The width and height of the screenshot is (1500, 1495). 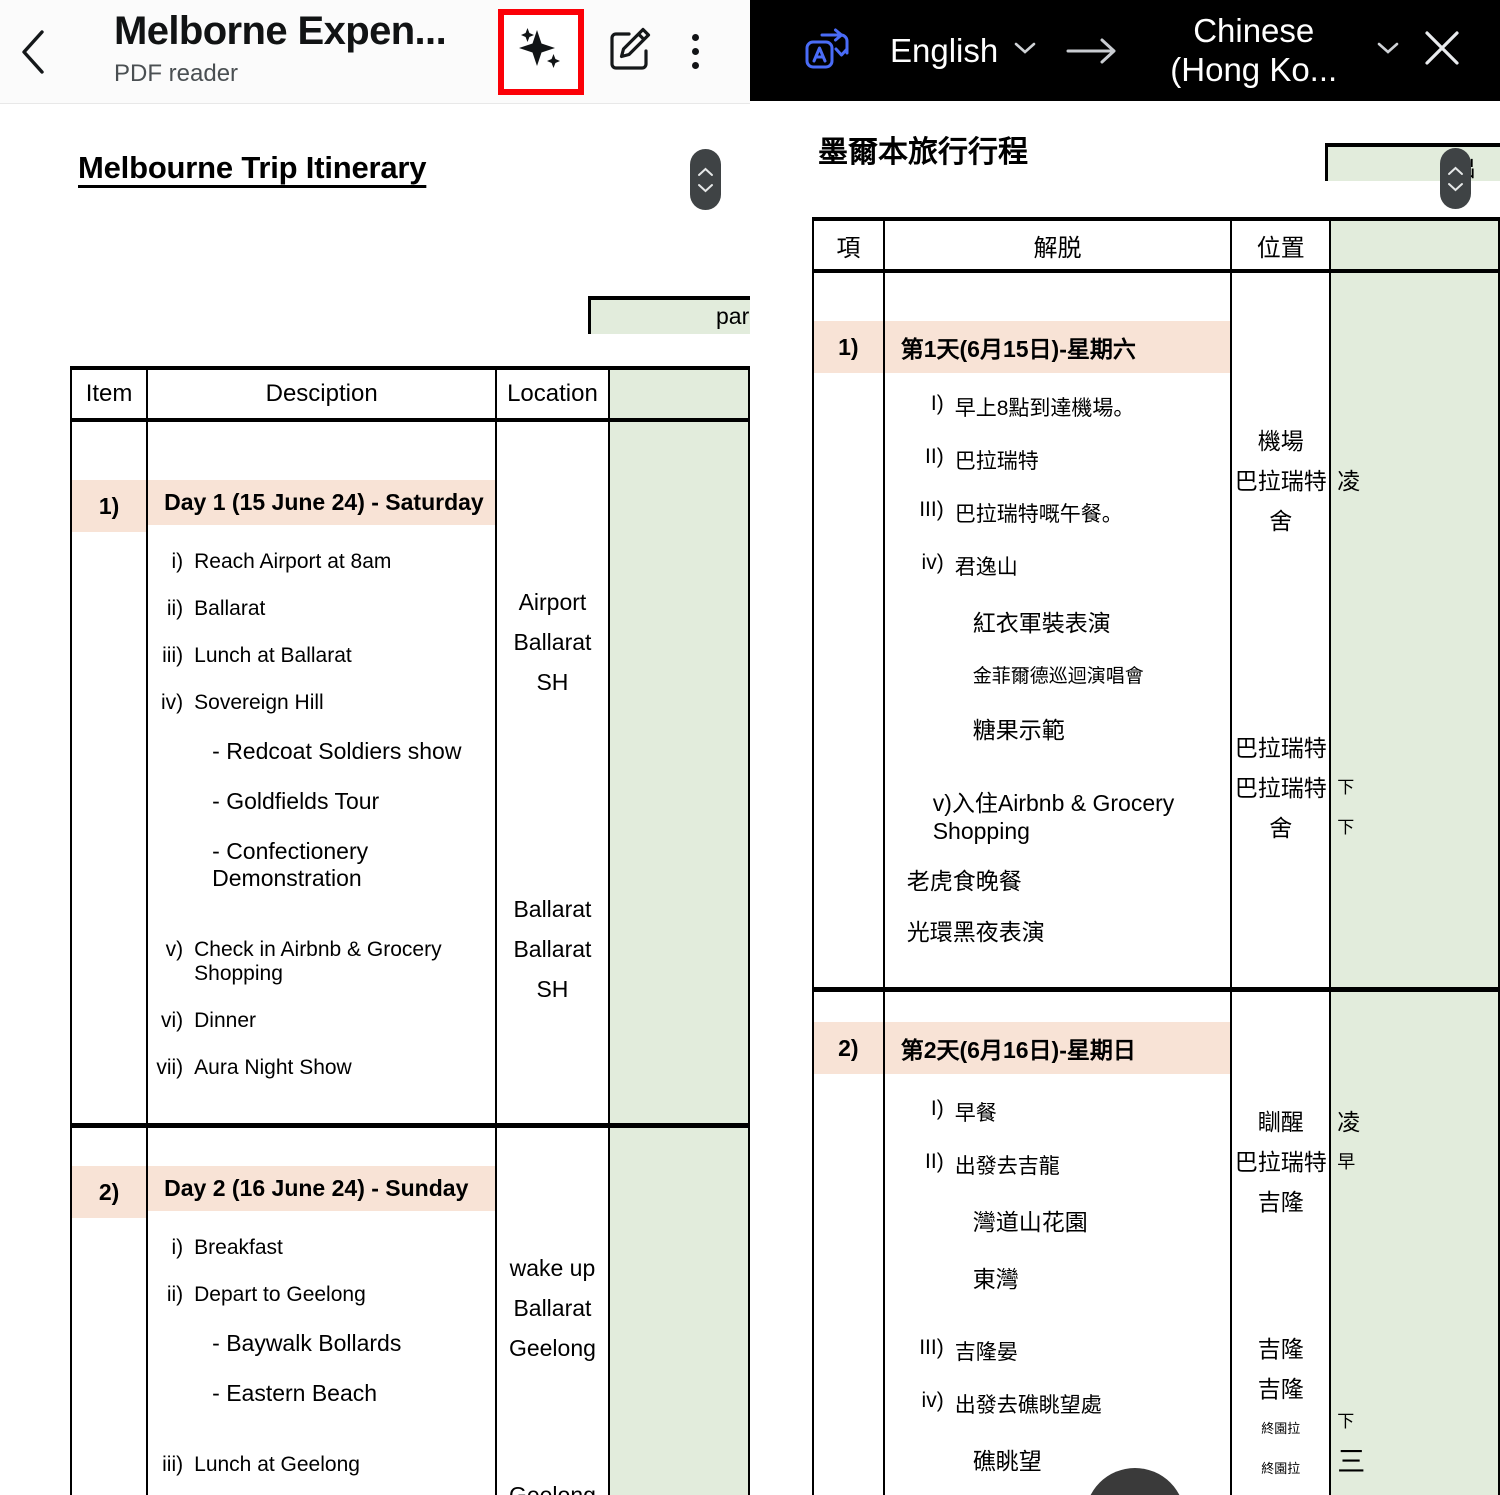 What do you see at coordinates (964, 881) in the screenshot?
I see `list-item: 老虎食晚餐` at bounding box center [964, 881].